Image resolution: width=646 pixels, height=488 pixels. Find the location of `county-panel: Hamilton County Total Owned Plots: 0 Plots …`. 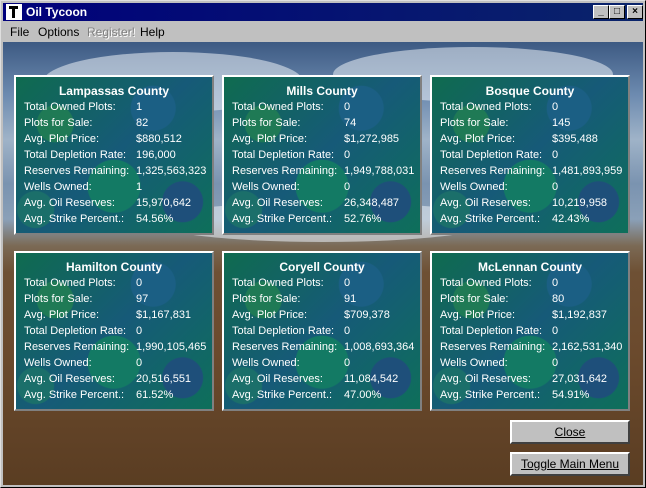

county-panel: Hamilton County Total Owned Plots: 0 Plots … is located at coordinates (114, 331).